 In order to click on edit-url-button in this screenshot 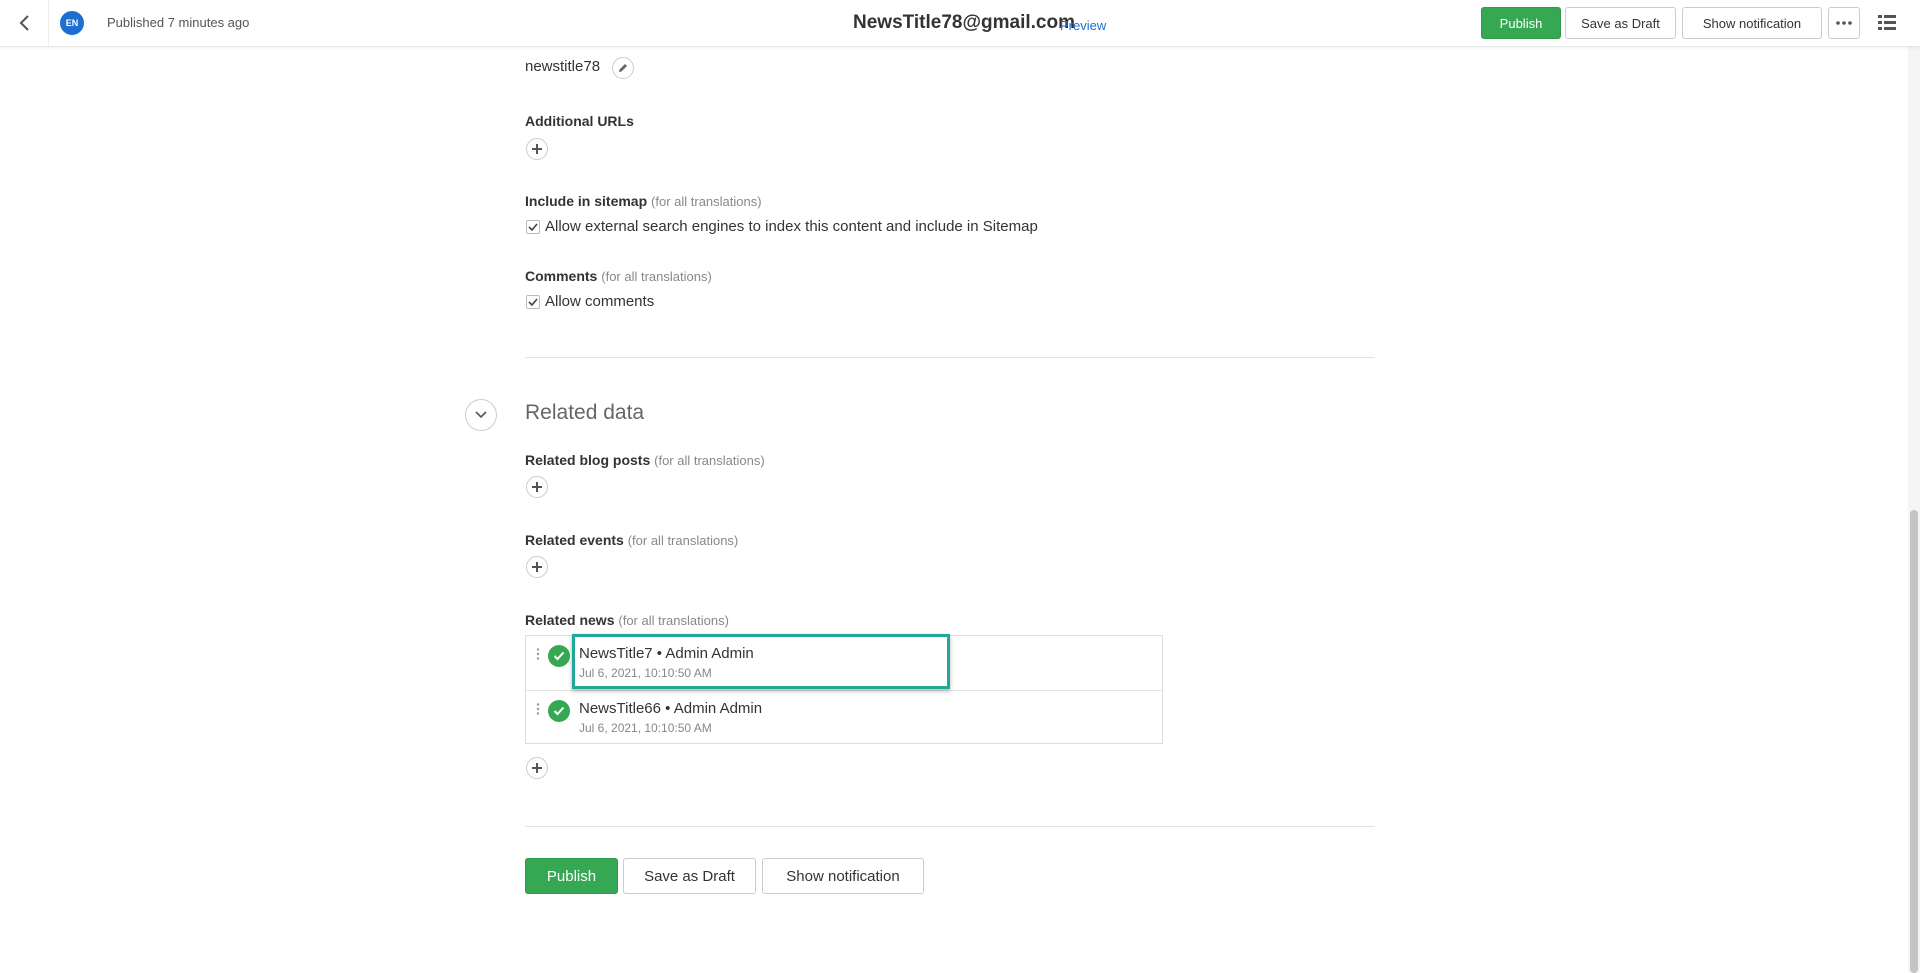, I will do `click(623, 68)`.